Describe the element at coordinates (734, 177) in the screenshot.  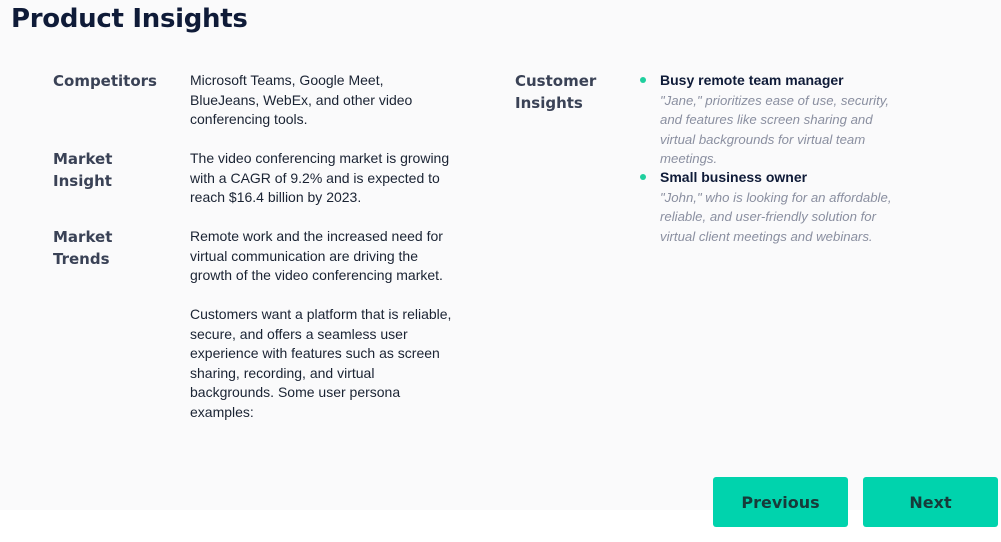
I see `persona-name: Small business owner` at that location.